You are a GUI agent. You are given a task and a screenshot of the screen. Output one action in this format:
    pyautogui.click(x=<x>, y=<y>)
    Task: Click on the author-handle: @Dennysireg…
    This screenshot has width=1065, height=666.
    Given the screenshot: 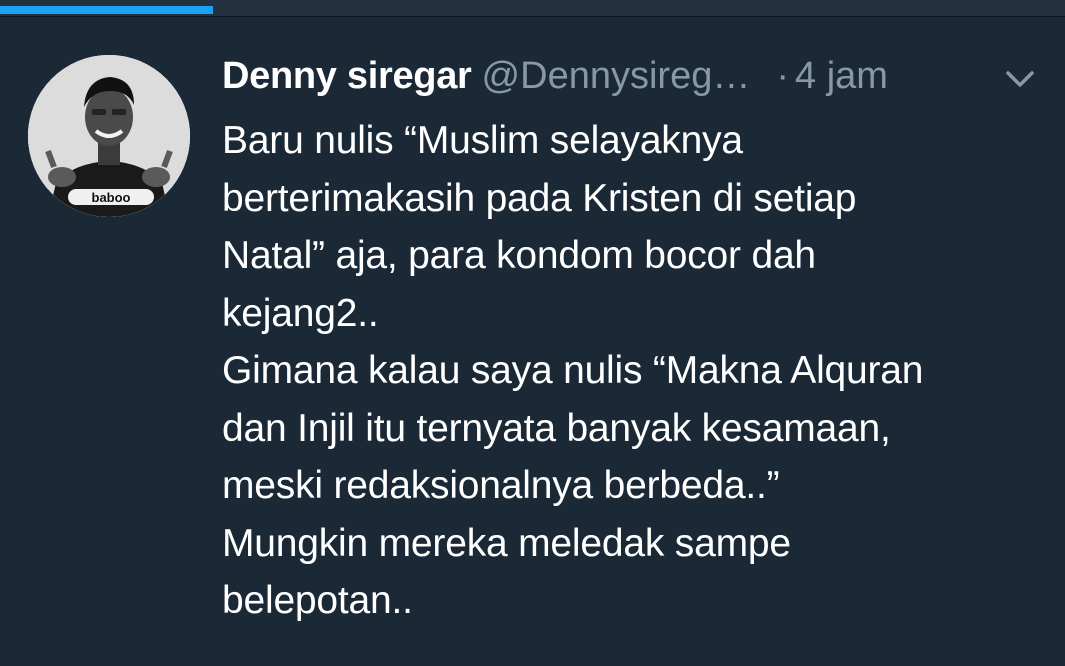 What is the action you would take?
    pyautogui.click(x=616, y=76)
    